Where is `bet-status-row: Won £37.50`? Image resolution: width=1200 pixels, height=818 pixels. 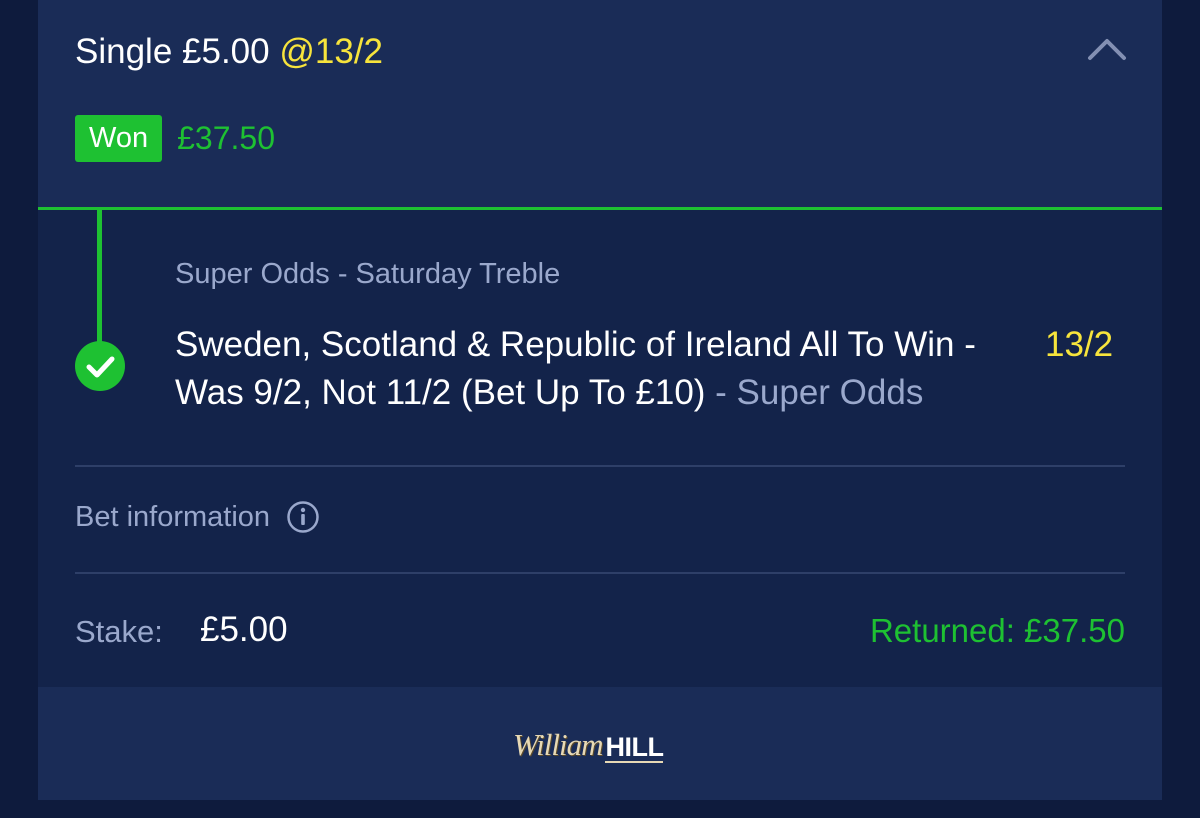
bet-status-row: Won £37.50 is located at coordinates (175, 138).